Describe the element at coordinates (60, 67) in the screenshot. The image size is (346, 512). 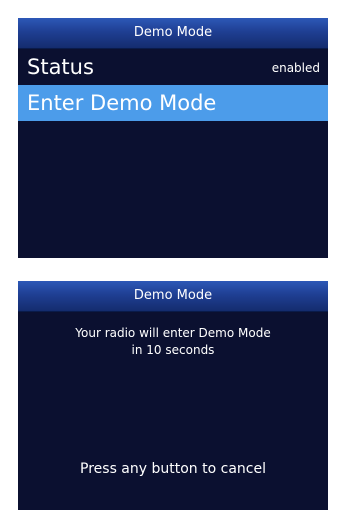
I see `menu-item-status-label: Status` at that location.